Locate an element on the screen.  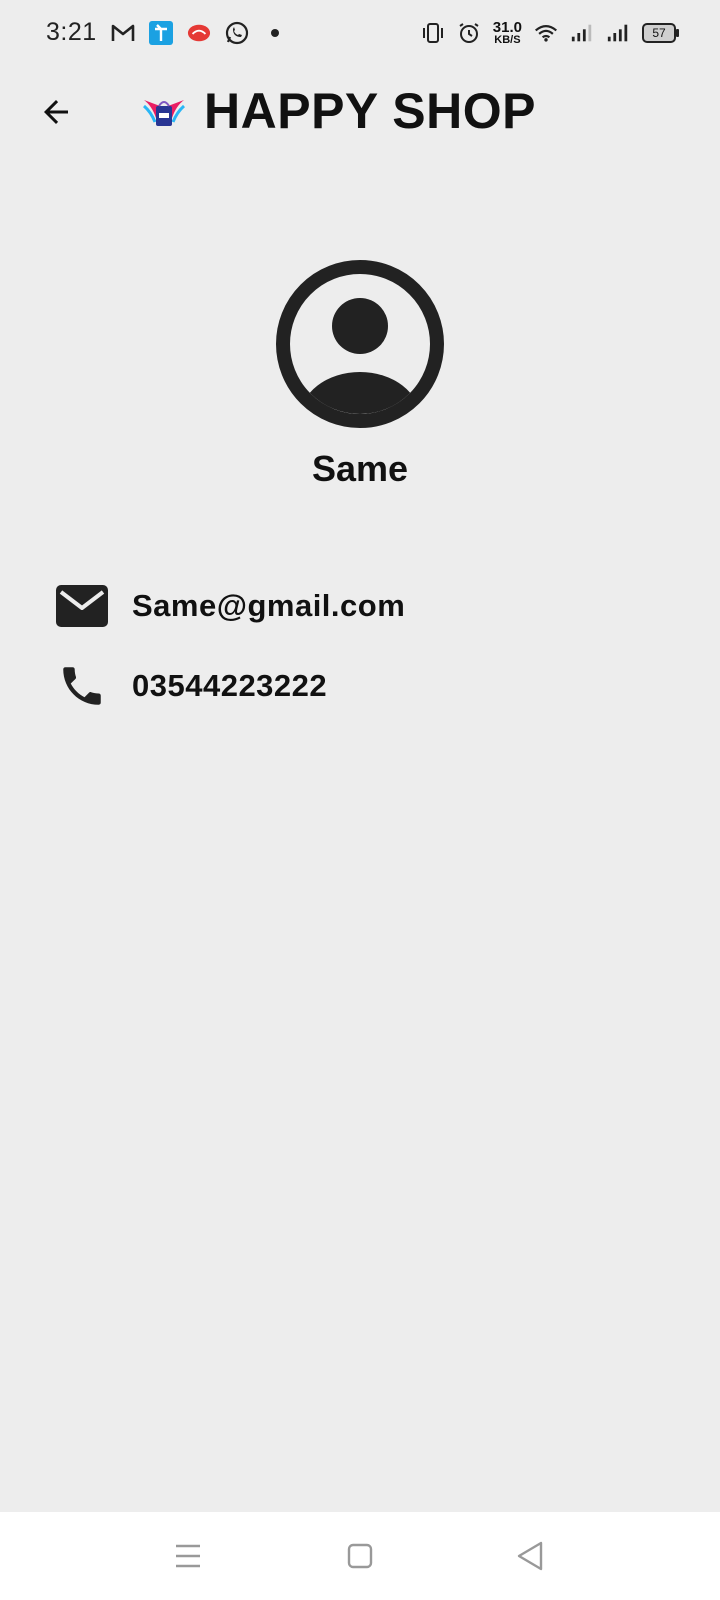
email-text: Same@gmail.com is located at coordinates (269, 605).